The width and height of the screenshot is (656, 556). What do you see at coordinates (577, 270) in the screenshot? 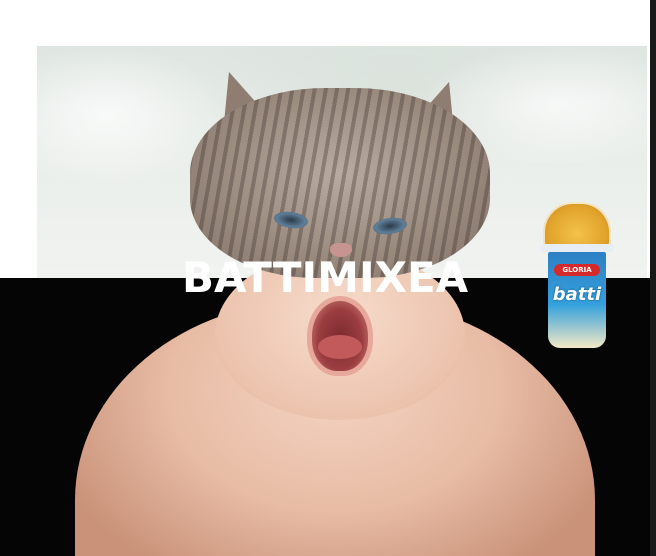
I see `product-brand-label: GLORIA` at bounding box center [577, 270].